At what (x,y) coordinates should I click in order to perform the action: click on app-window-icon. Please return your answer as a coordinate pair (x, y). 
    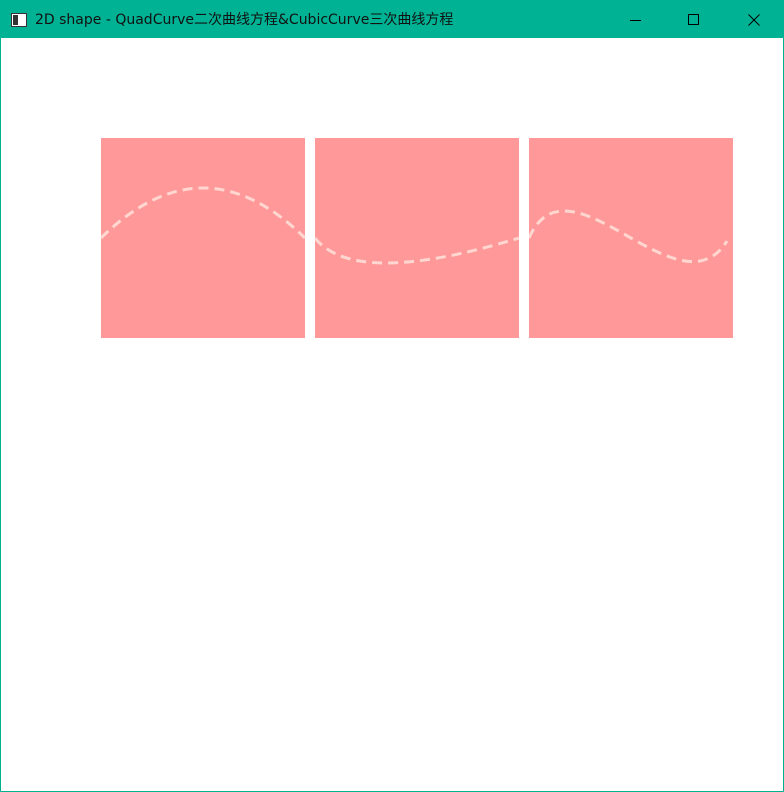
    Looking at the image, I should click on (19, 19).